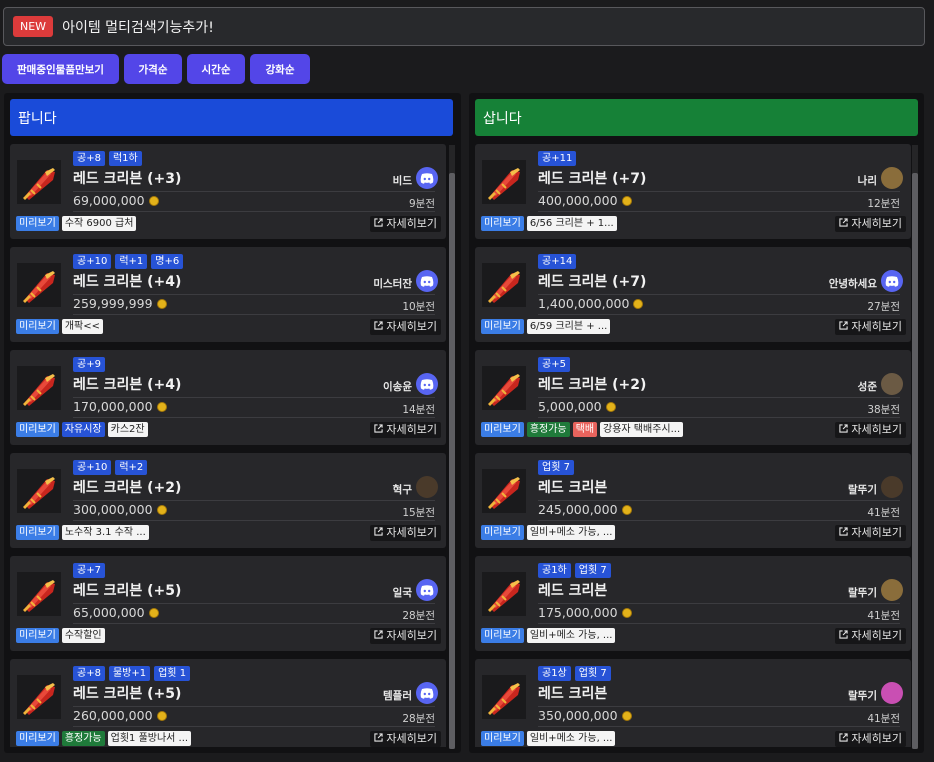 Image resolution: width=934 pixels, height=762 pixels. I want to click on item-price: 5,000,000, so click(570, 406).